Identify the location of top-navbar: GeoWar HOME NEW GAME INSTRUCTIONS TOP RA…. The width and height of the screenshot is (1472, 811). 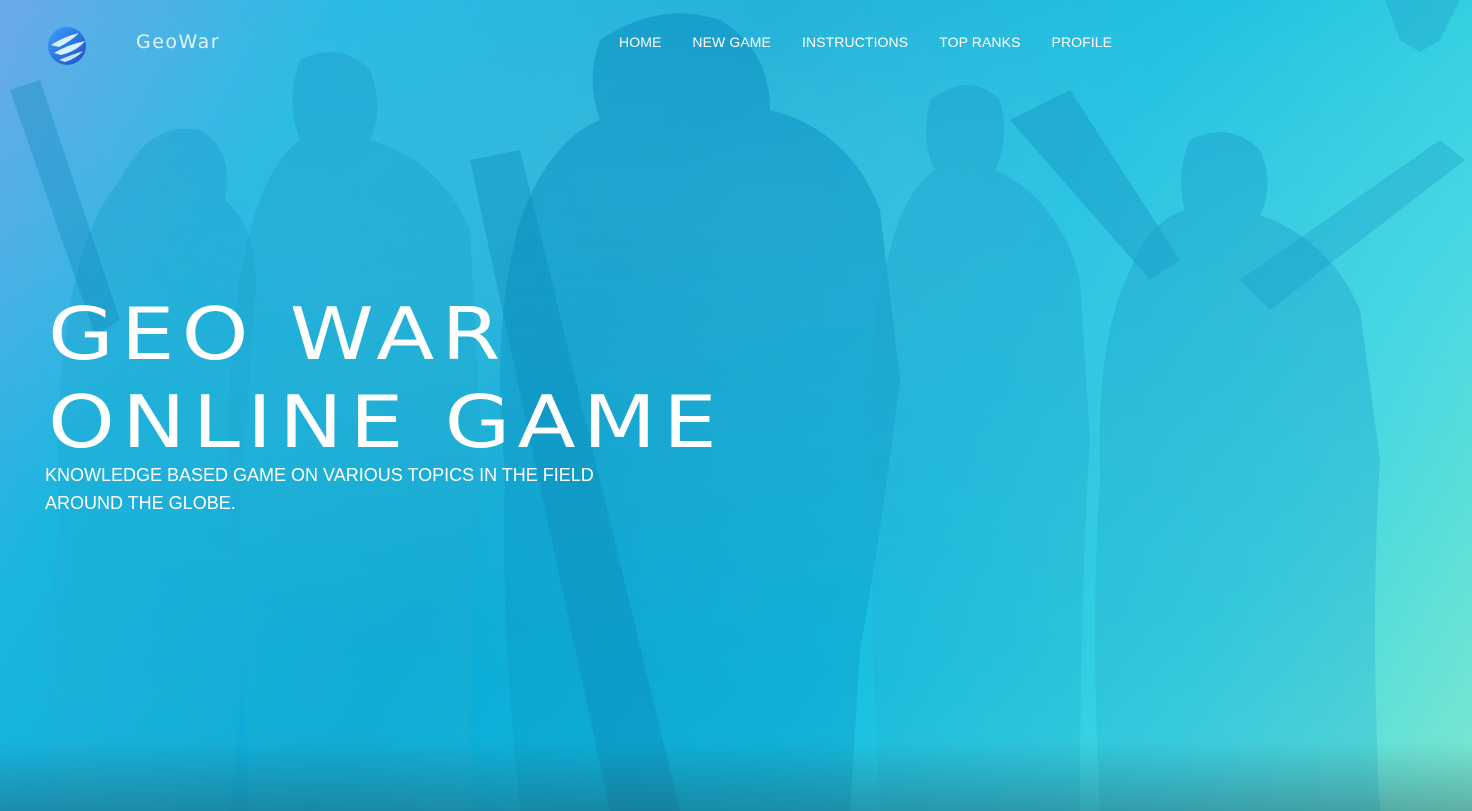
(736, 42).